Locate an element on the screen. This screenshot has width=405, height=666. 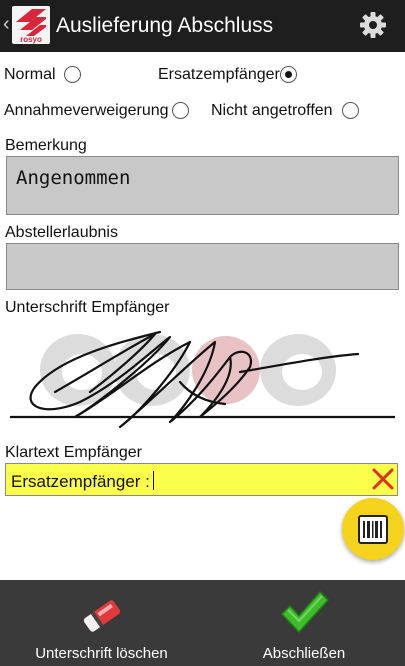
recipient-name-value: Ersatzempfänger : is located at coordinates (80, 481).